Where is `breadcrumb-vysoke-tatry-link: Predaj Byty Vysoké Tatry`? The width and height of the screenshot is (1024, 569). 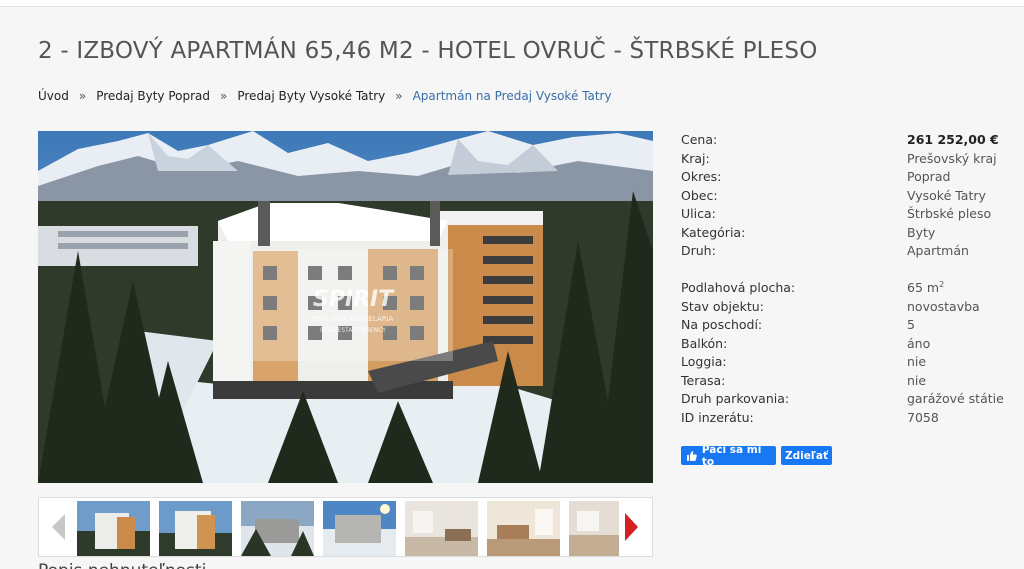
breadcrumb-vysoke-tatry-link: Predaj Byty Vysoké Tatry is located at coordinates (311, 96).